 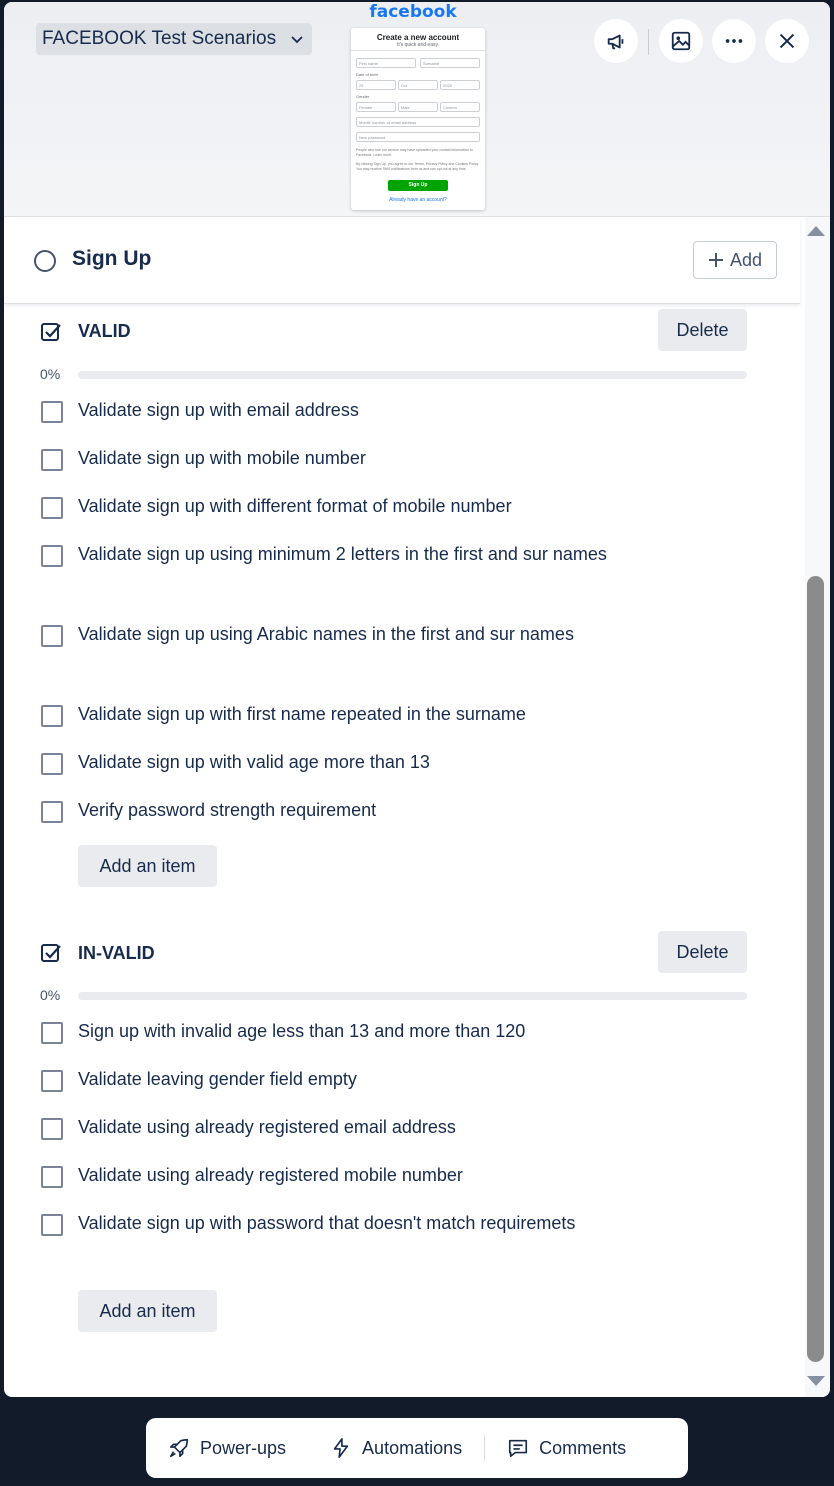 What do you see at coordinates (816, 231) in the screenshot?
I see `scroll-up-arrow-icon` at bounding box center [816, 231].